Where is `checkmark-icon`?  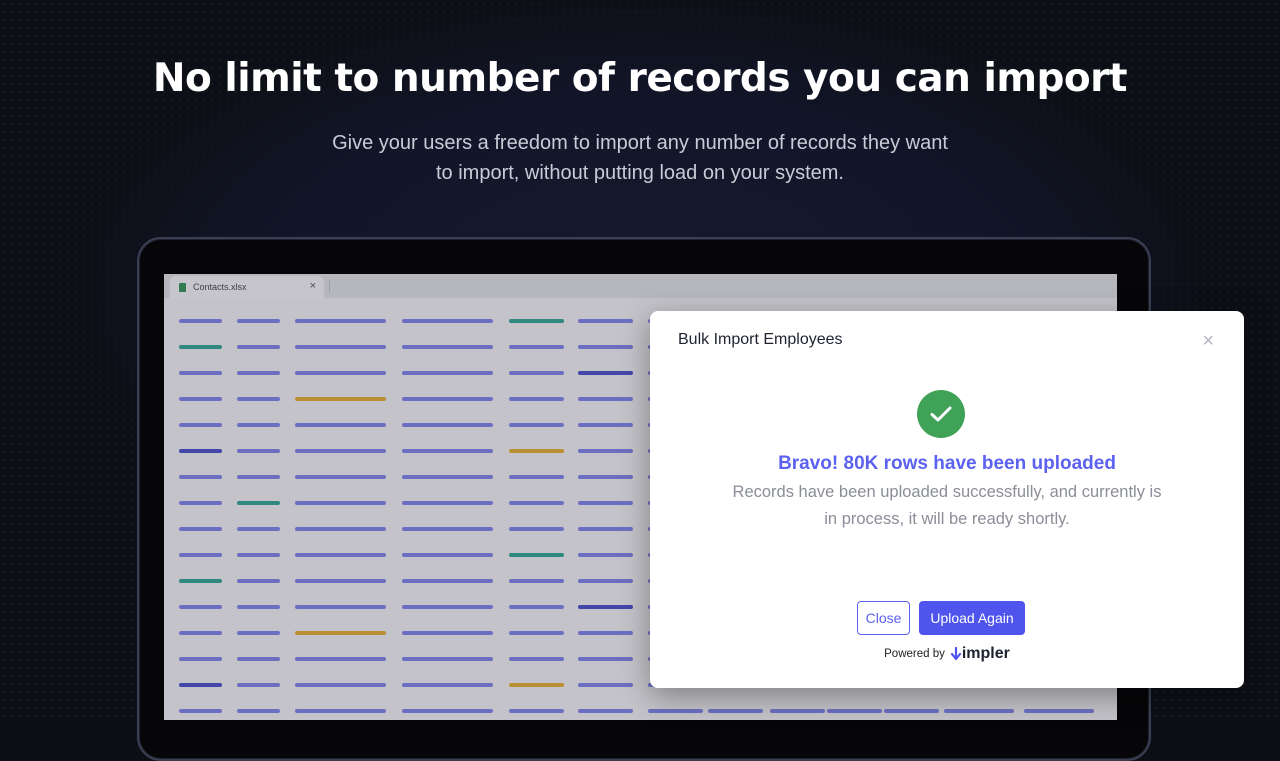 checkmark-icon is located at coordinates (941, 414).